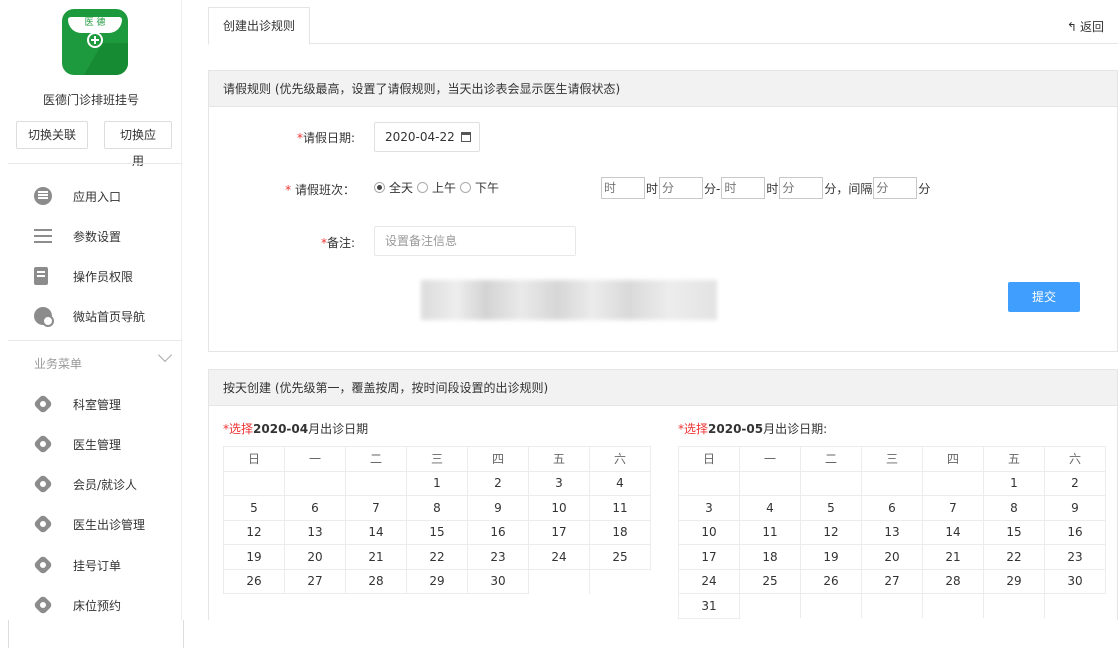 This screenshot has height=648, width=1118. I want to click on sidebar-item-site-nav: 微站首页导航, so click(91, 316).